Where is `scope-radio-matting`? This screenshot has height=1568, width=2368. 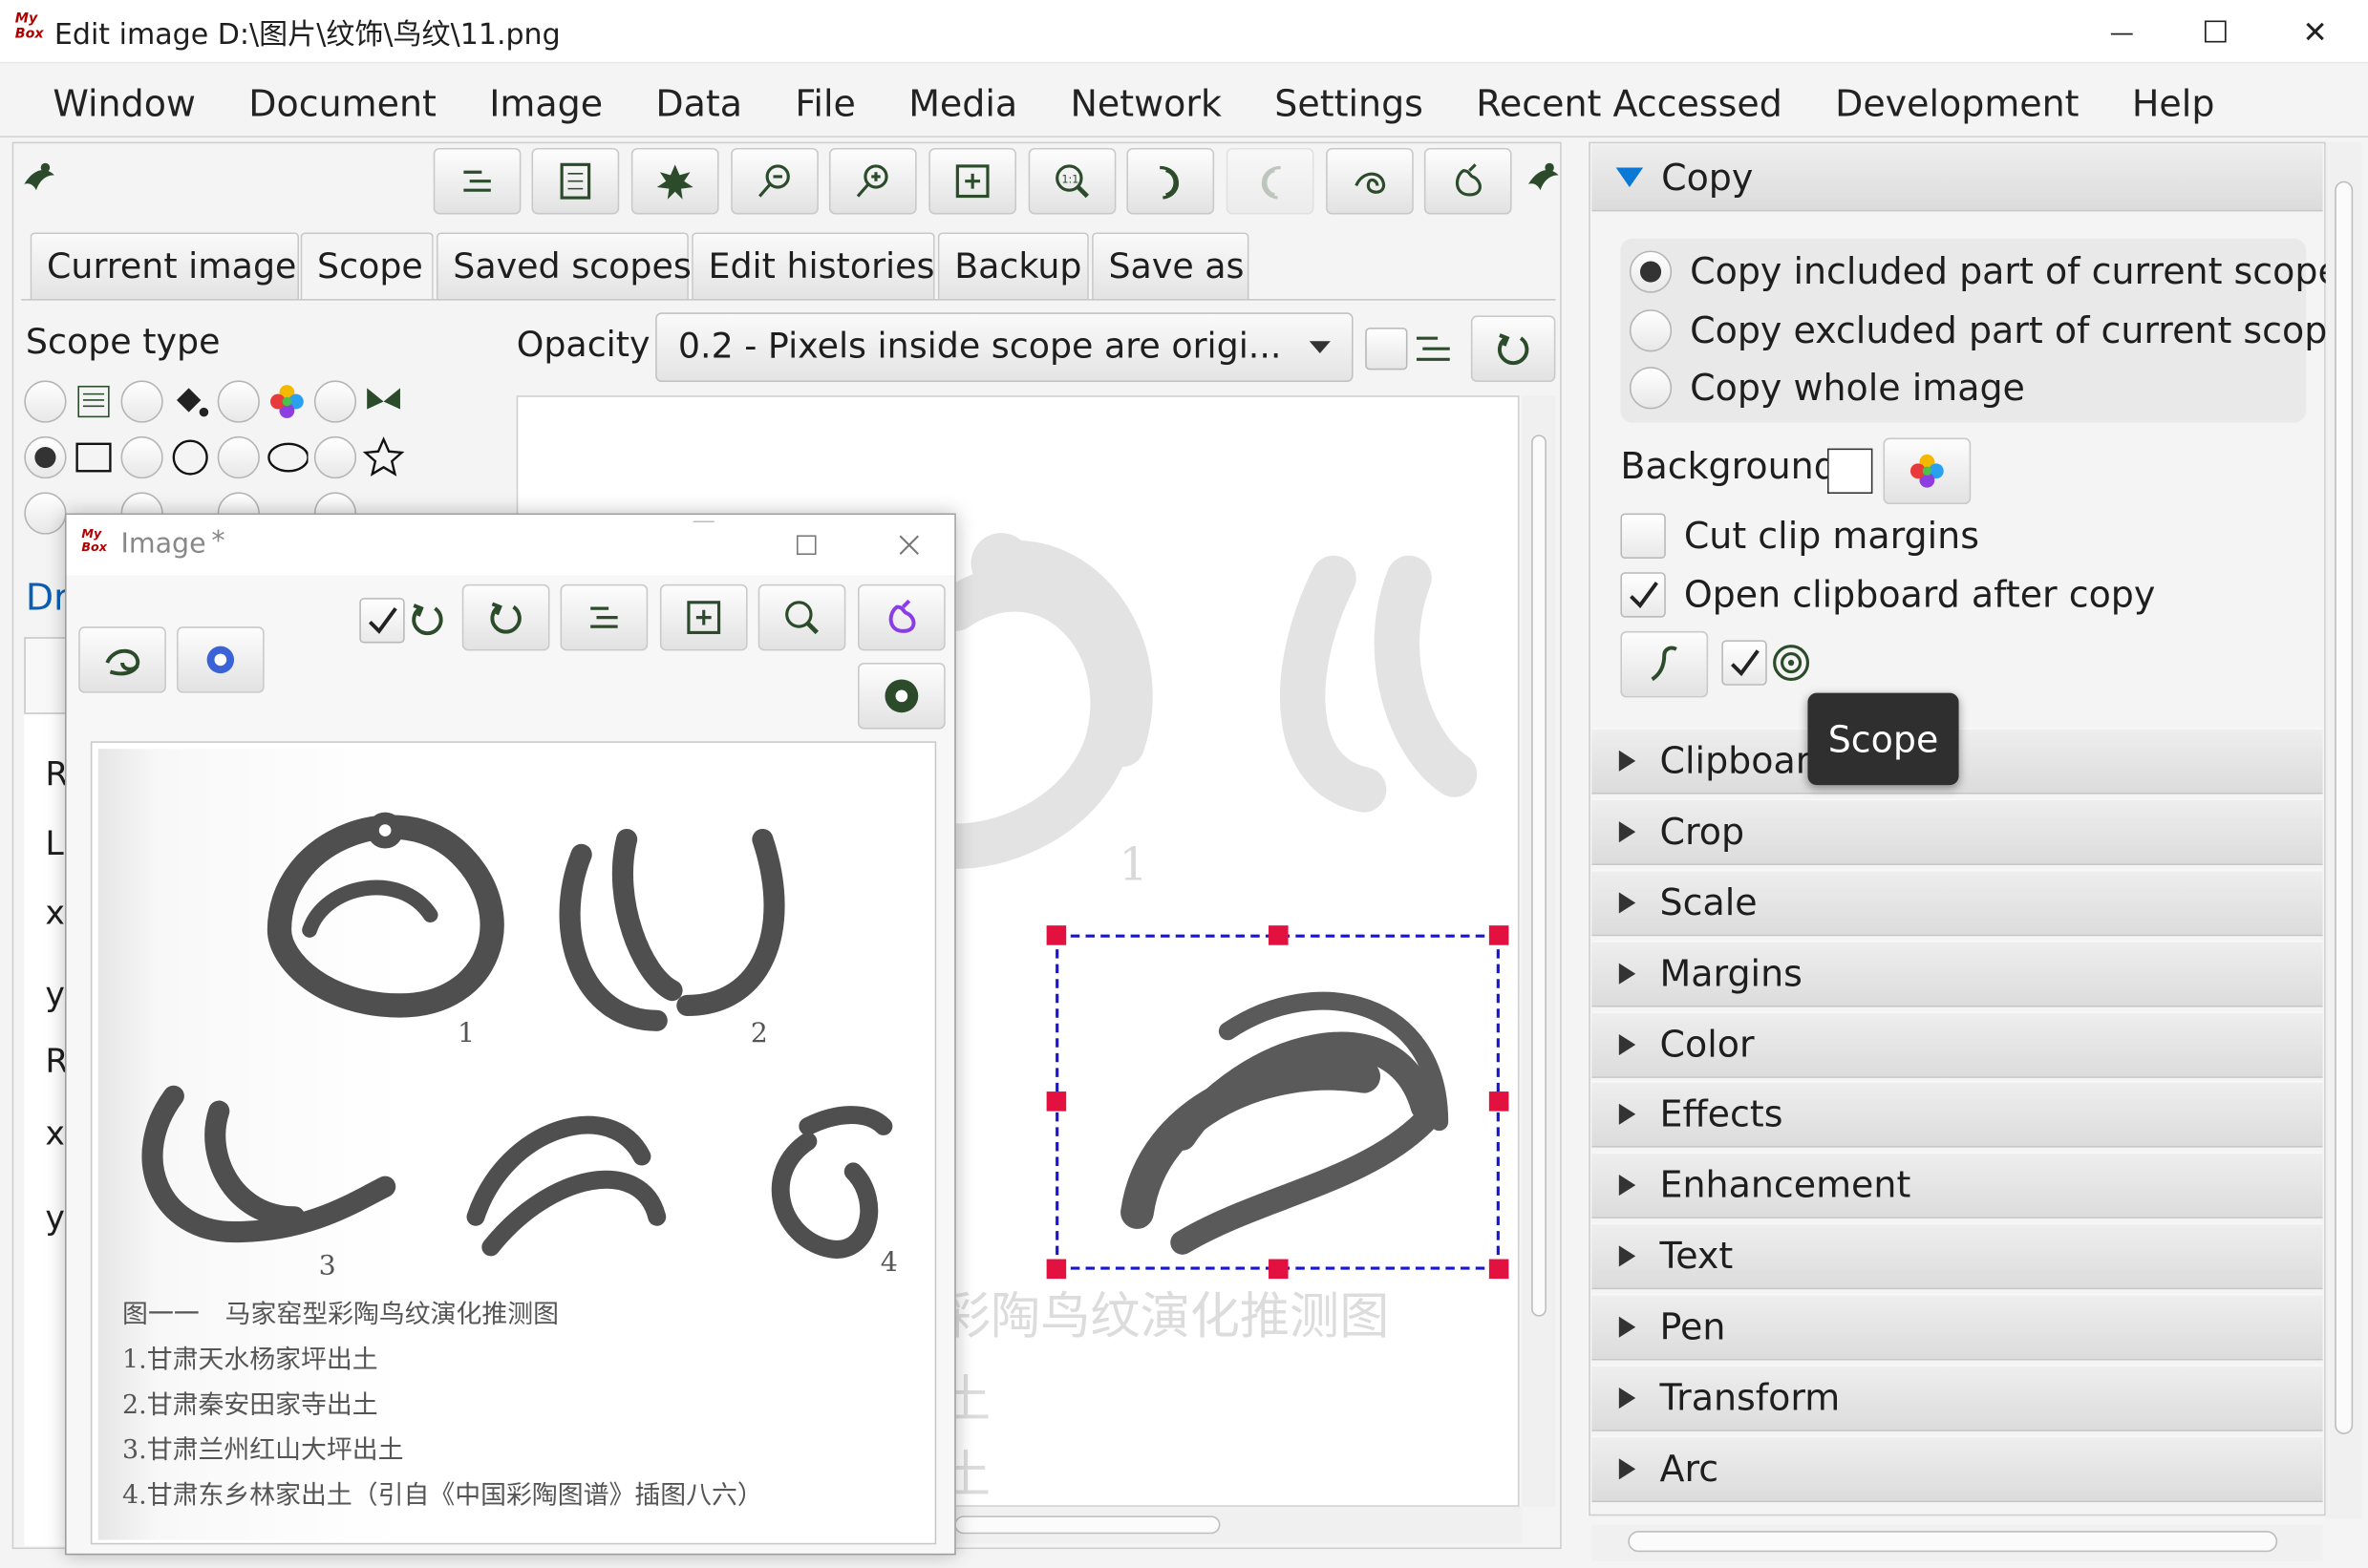 scope-radio-matting is located at coordinates (45, 401).